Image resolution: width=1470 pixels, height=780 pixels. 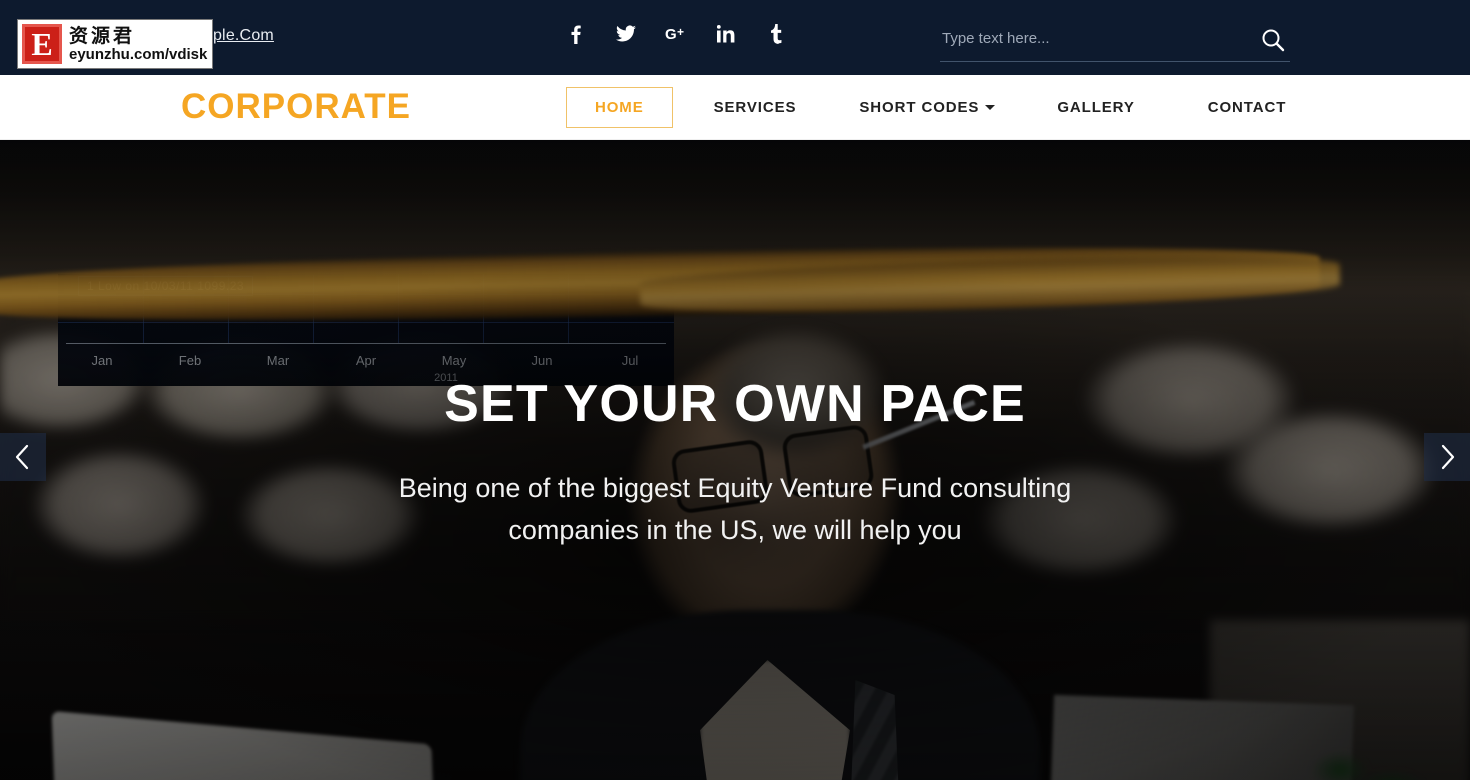 I want to click on search-icon, so click(x=1273, y=40).